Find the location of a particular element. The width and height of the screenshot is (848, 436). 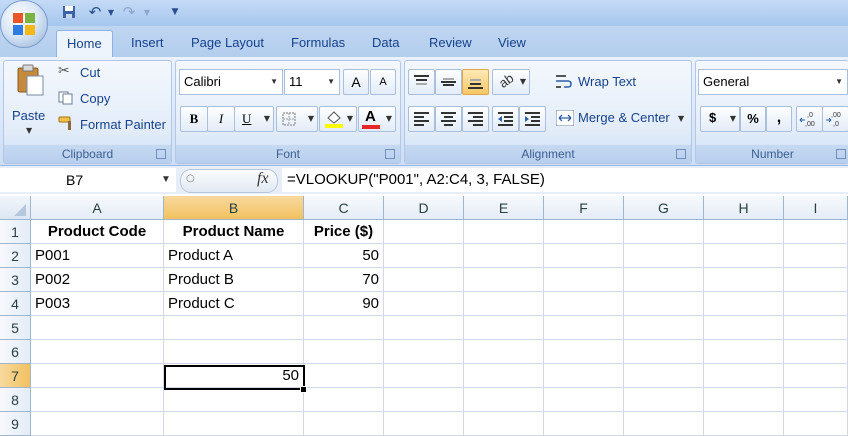

cell-f4 is located at coordinates (584, 304).